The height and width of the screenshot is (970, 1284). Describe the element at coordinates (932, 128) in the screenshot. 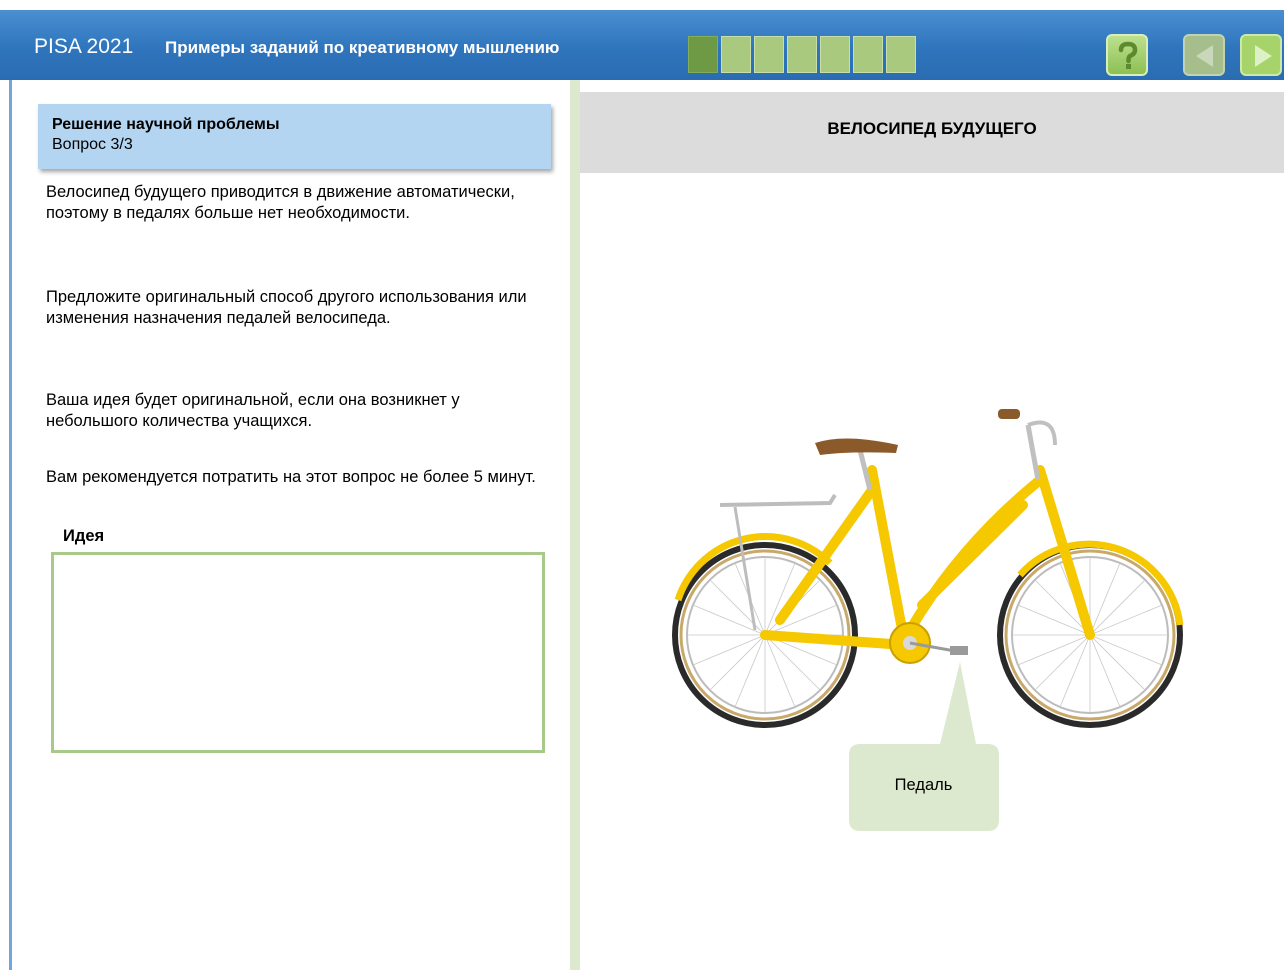

I see `stimulus-title: ВЕЛОСИПЕД БУДУЩЕГО` at that location.